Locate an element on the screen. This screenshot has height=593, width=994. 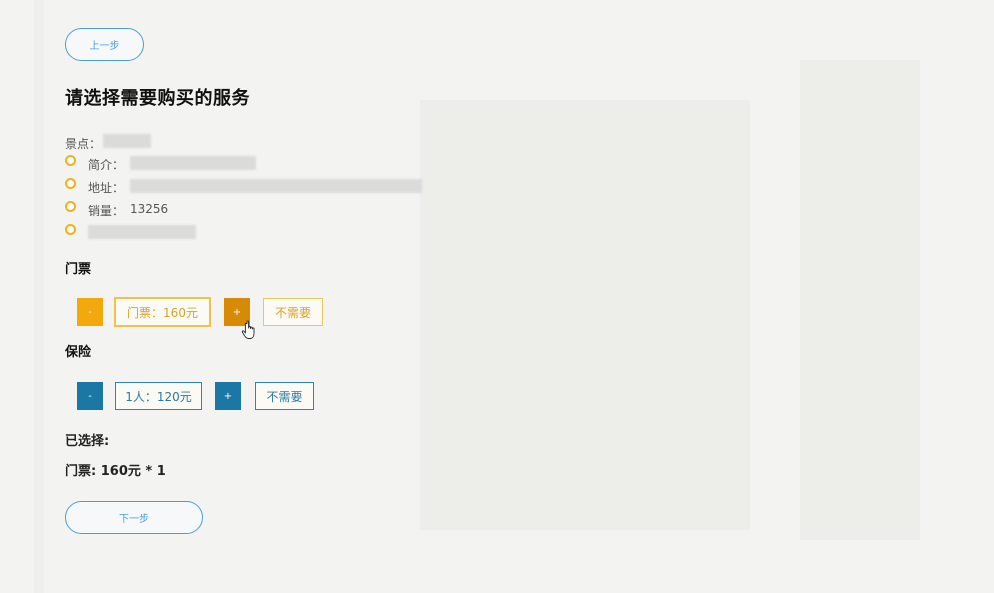
insurance-minus-button: - is located at coordinates (90, 396).